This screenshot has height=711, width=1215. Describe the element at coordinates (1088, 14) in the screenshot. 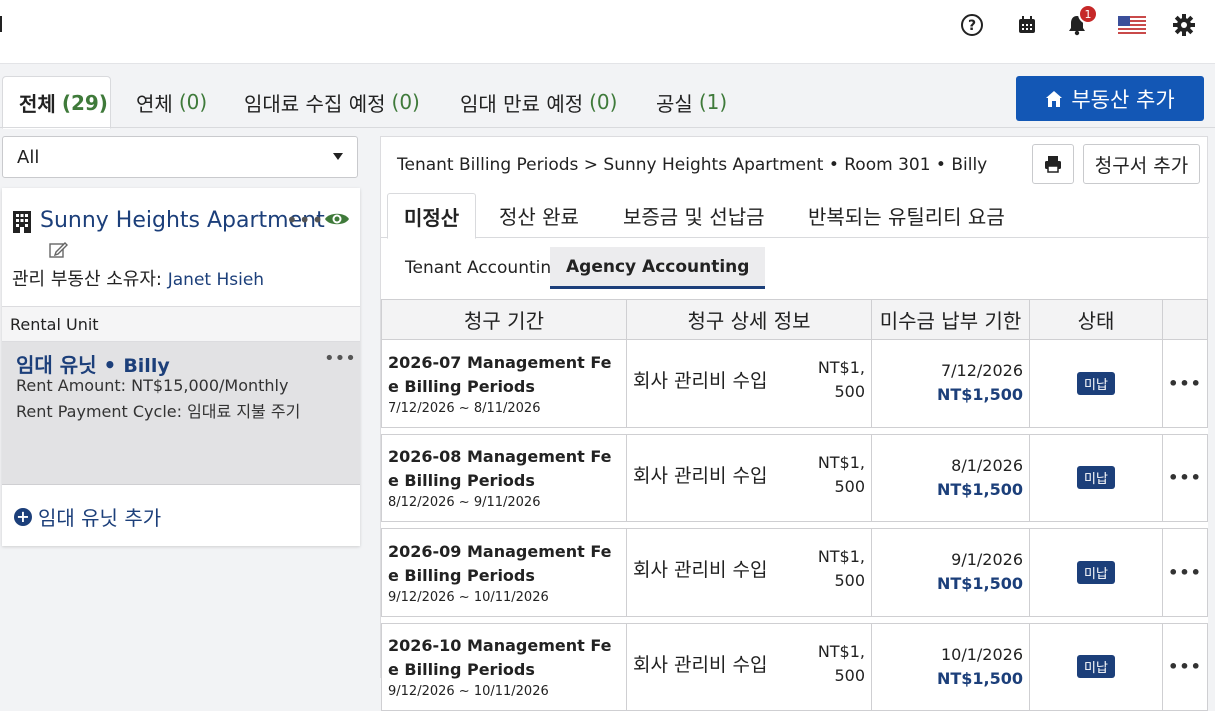

I see `notification-badge: 1` at that location.